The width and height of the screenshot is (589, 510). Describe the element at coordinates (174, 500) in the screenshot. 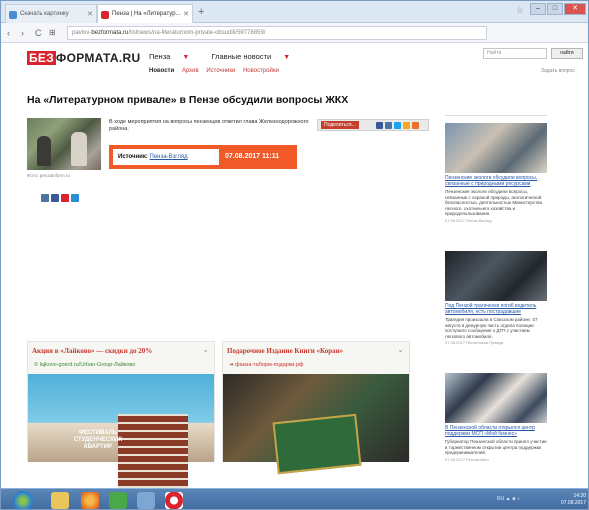

I see `opera-icon` at that location.